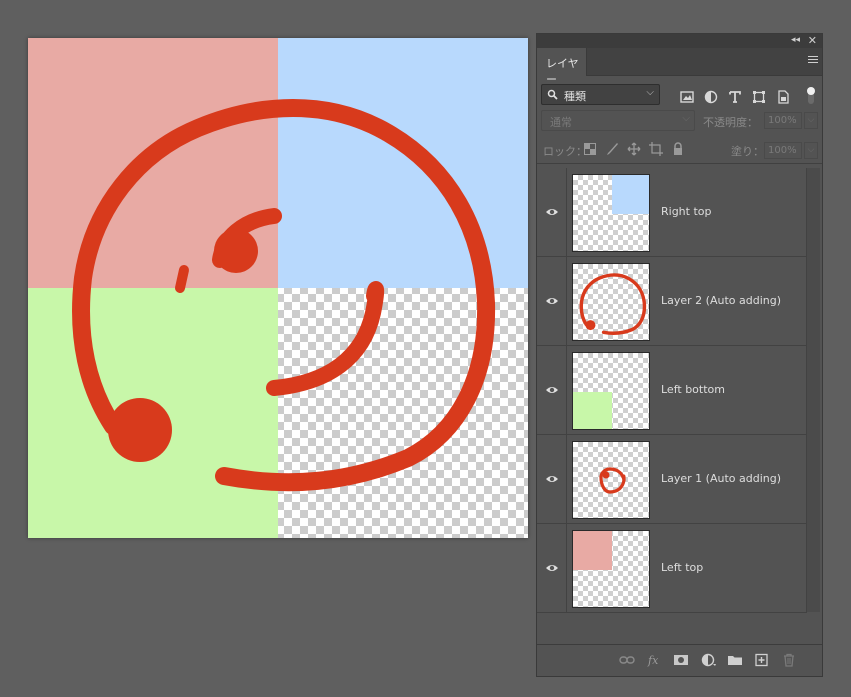  Describe the element at coordinates (789, 660) in the screenshot. I see `trash-icon` at that location.